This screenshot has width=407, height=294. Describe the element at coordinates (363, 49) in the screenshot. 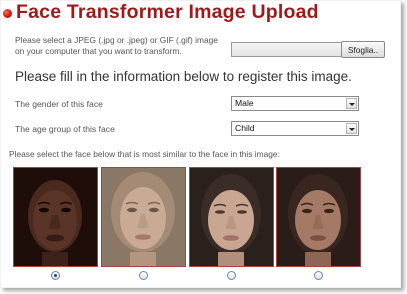

I see `browse-button: Sfoglia..` at that location.